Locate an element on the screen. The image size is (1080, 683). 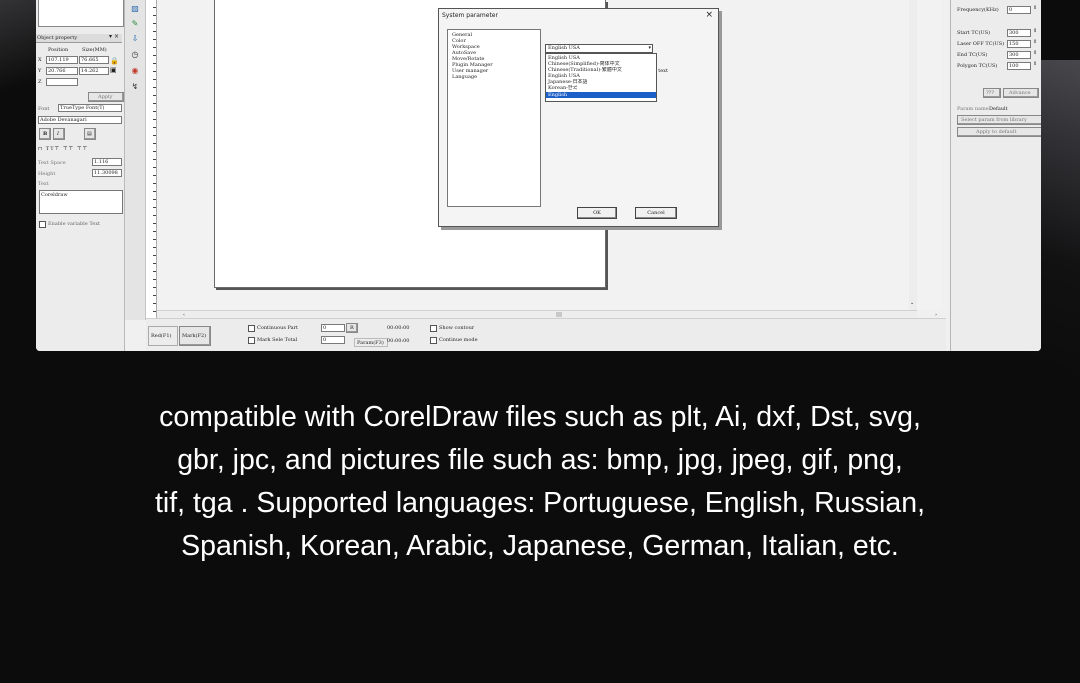
start-tc-value: 300 is located at coordinates (1014, 33).